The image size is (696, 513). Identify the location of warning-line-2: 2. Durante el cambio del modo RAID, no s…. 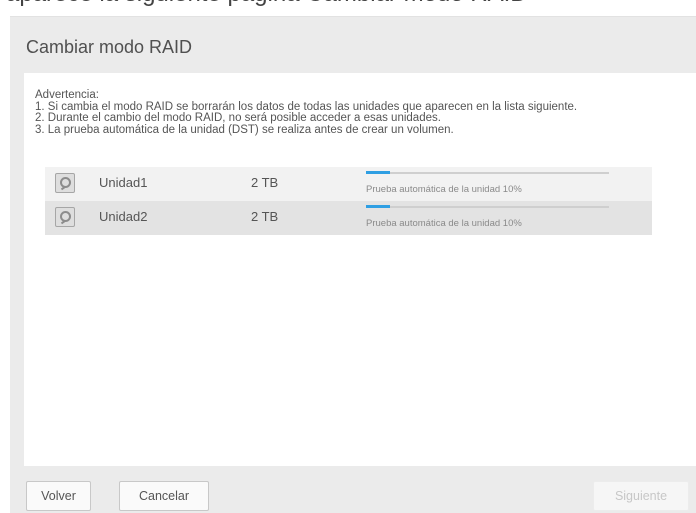
(238, 118).